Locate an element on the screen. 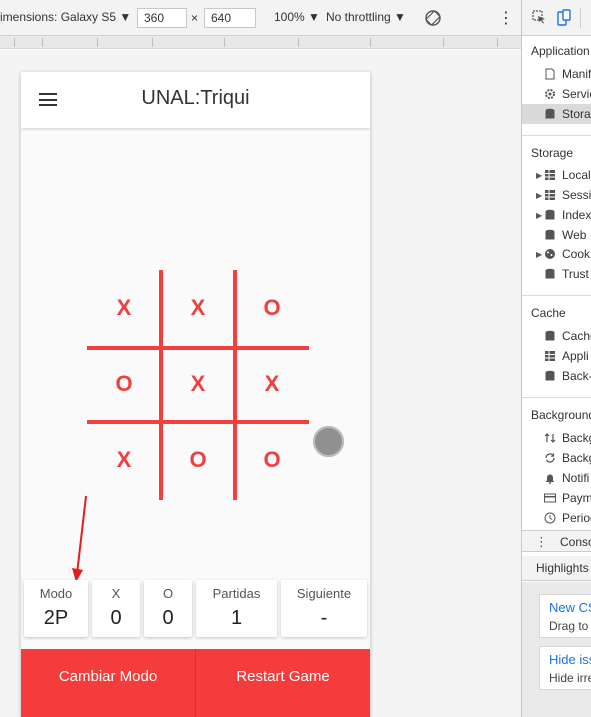 This screenshot has height=717, width=591. panel-item-cache-storage: Cache is located at coordinates (567, 336).